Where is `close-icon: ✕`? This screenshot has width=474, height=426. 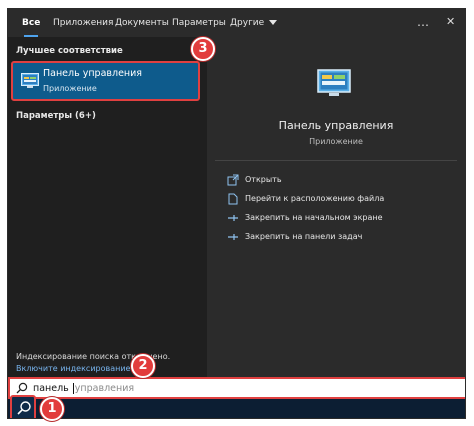
close-icon: ✕ is located at coordinates (450, 23).